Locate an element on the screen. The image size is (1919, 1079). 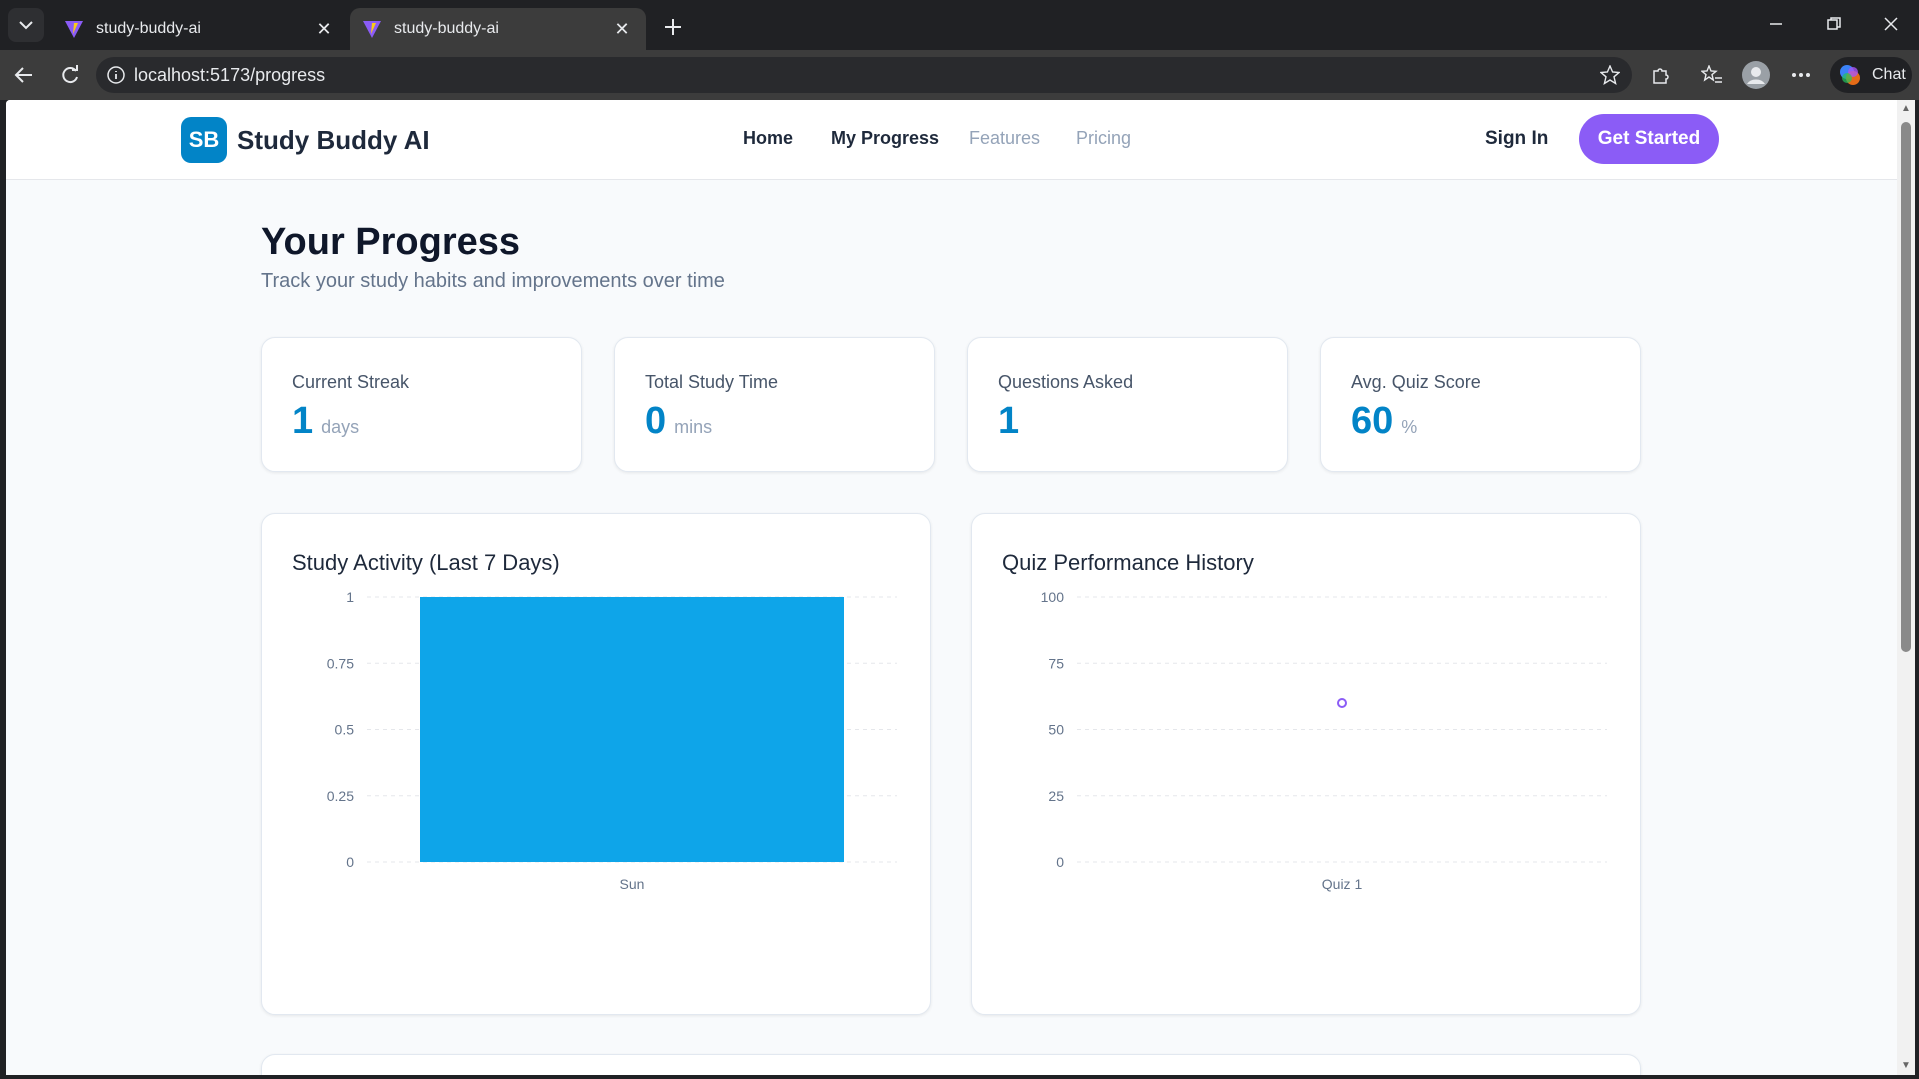
restore-icon is located at coordinates (1834, 23).